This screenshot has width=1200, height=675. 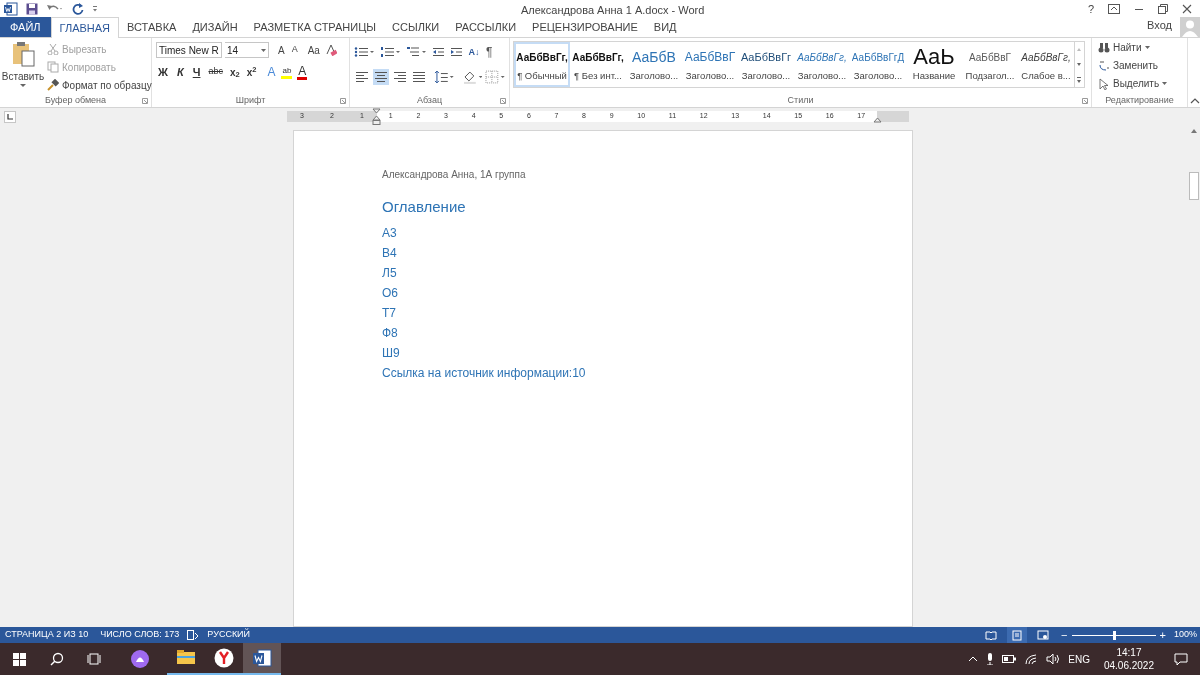 What do you see at coordinates (474, 52) in the screenshot?
I see `sort-button: A↓` at bounding box center [474, 52].